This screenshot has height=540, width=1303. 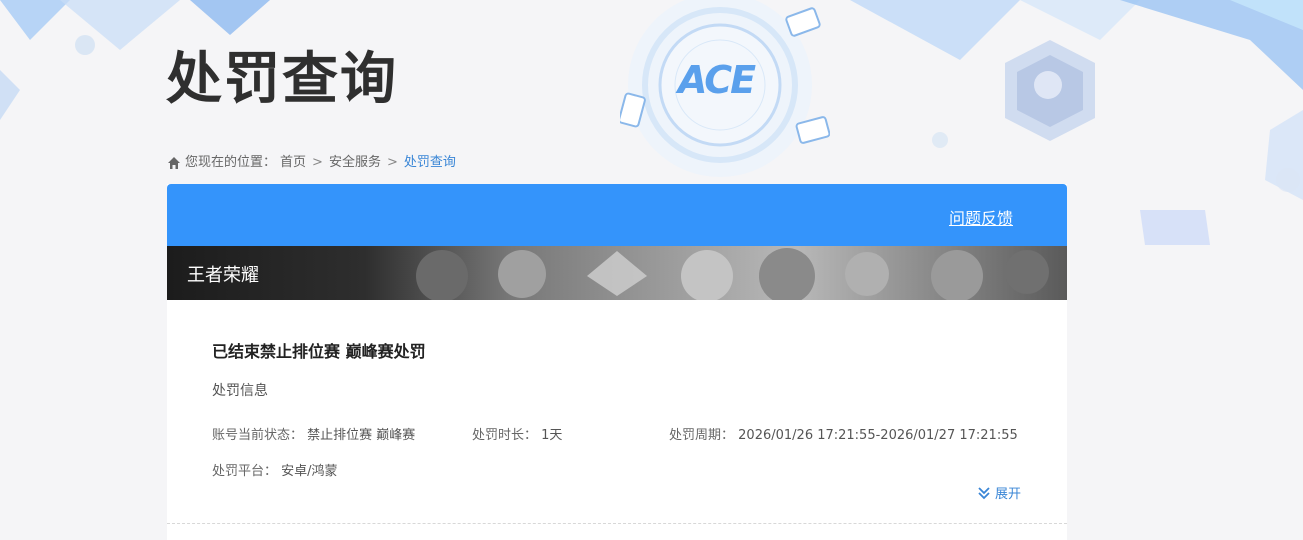 What do you see at coordinates (309, 471) in the screenshot?
I see `platform-value: 安卓/鸿蒙` at bounding box center [309, 471].